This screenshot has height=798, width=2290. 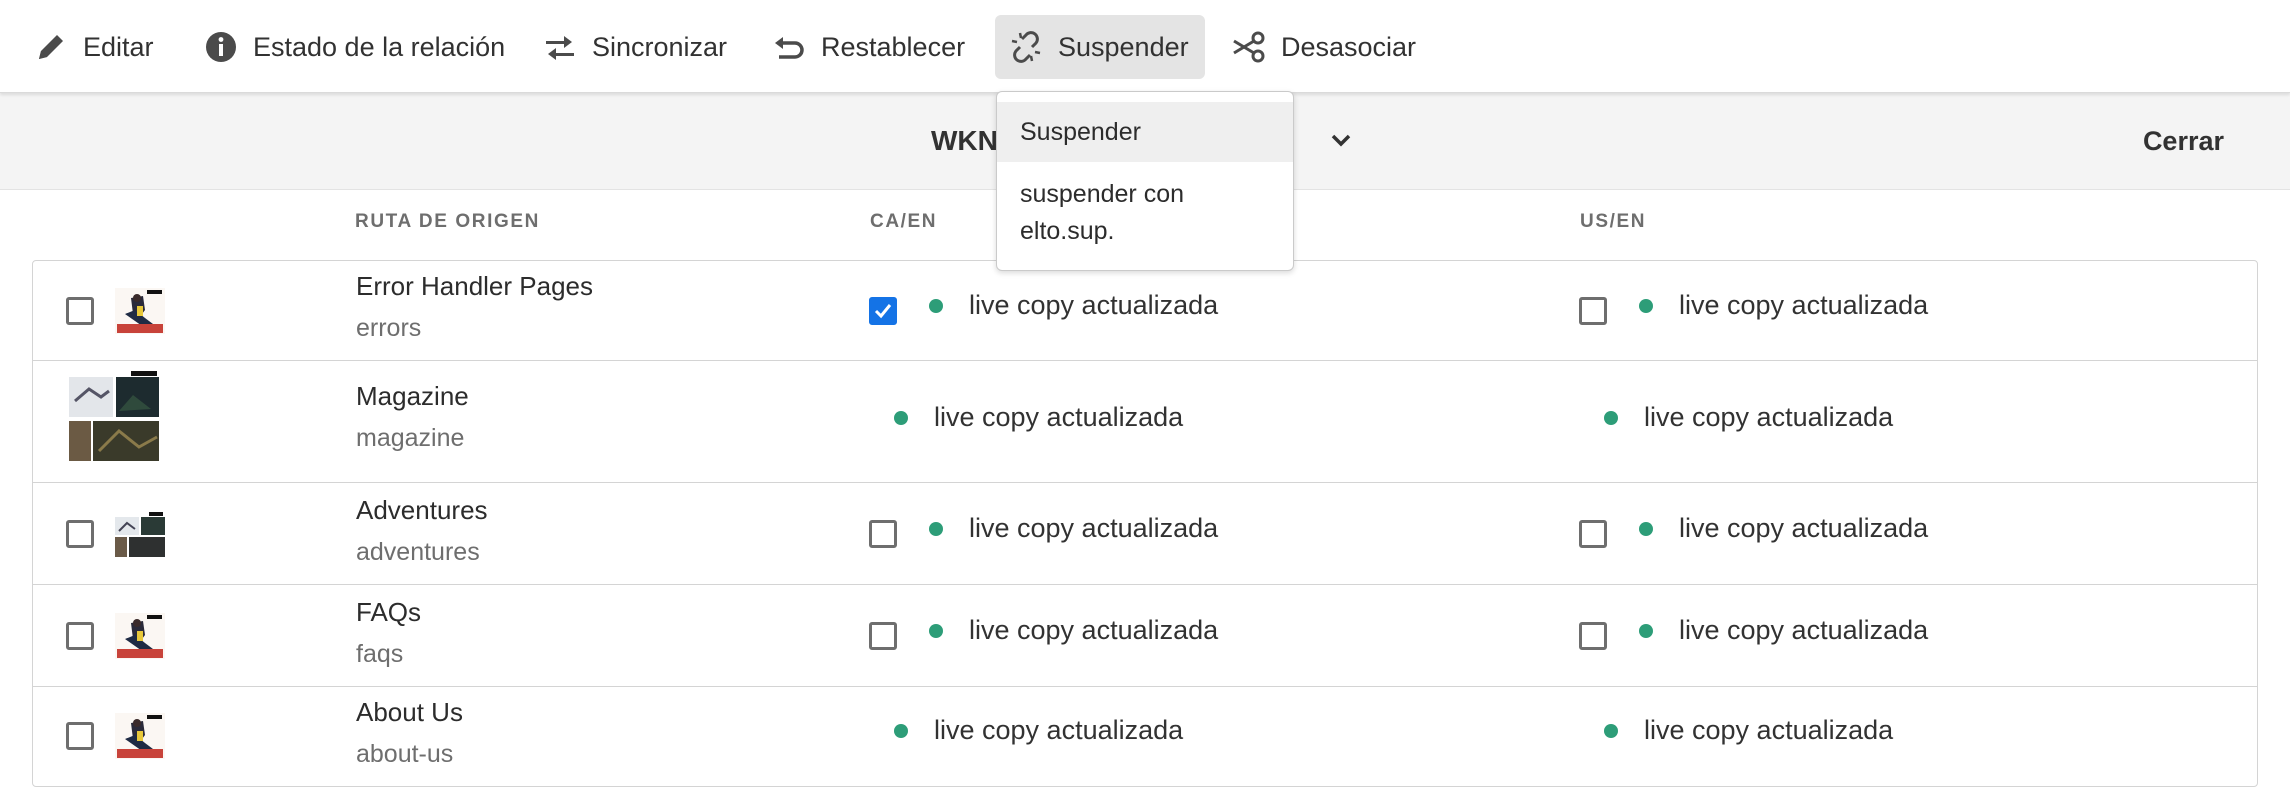 I want to click on unlink-icon, so click(x=1026, y=47).